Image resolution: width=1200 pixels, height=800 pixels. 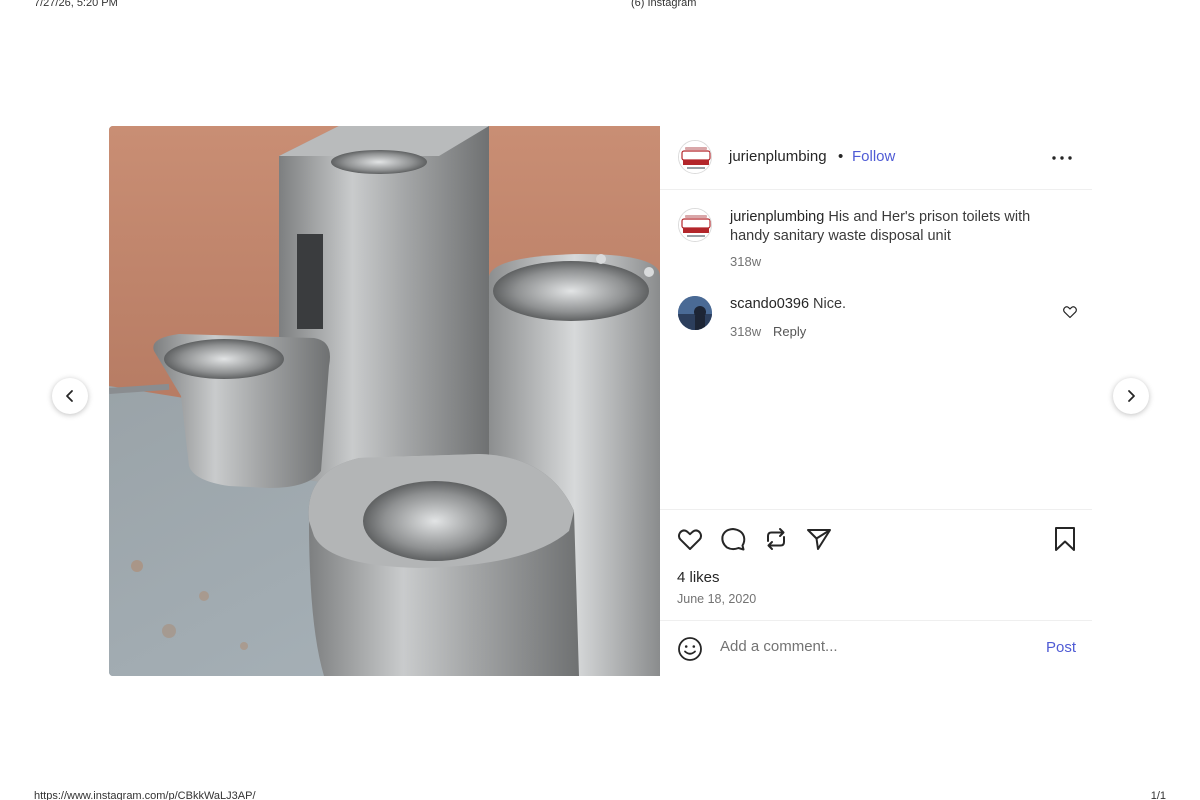 I want to click on caption-author-avatar, so click(x=695, y=225).